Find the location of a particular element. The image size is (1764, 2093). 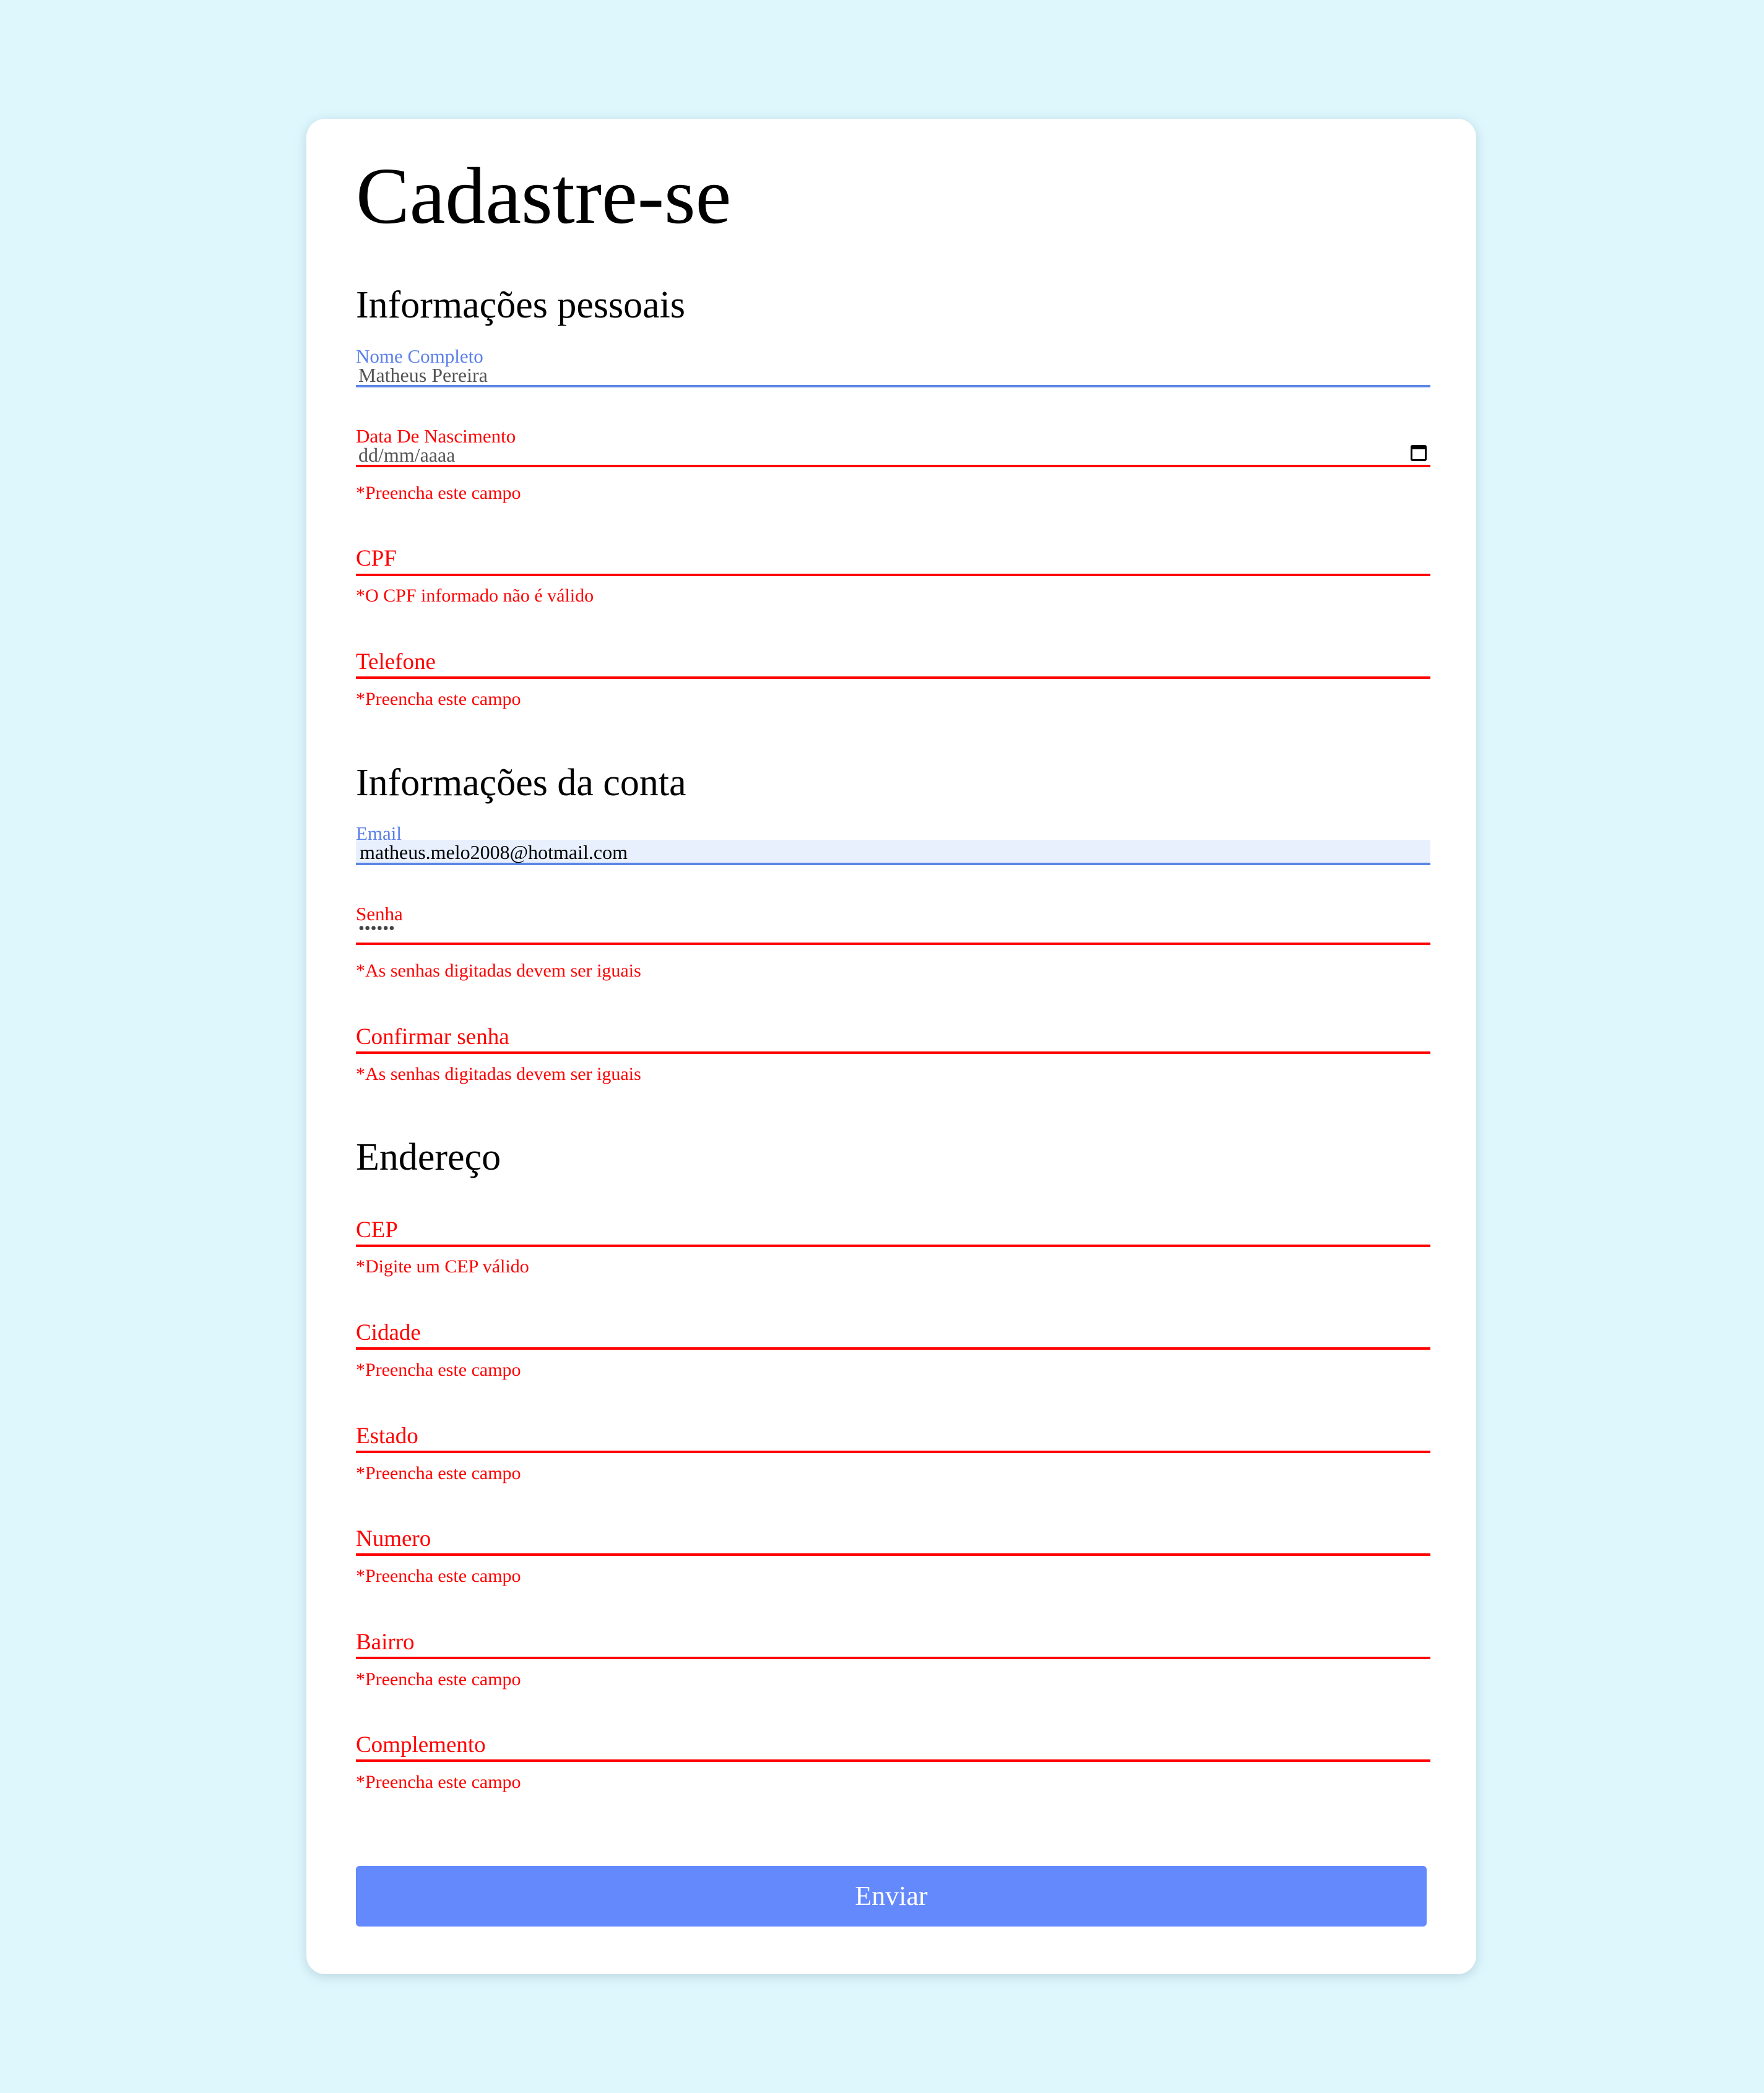

email-underline is located at coordinates (893, 864).